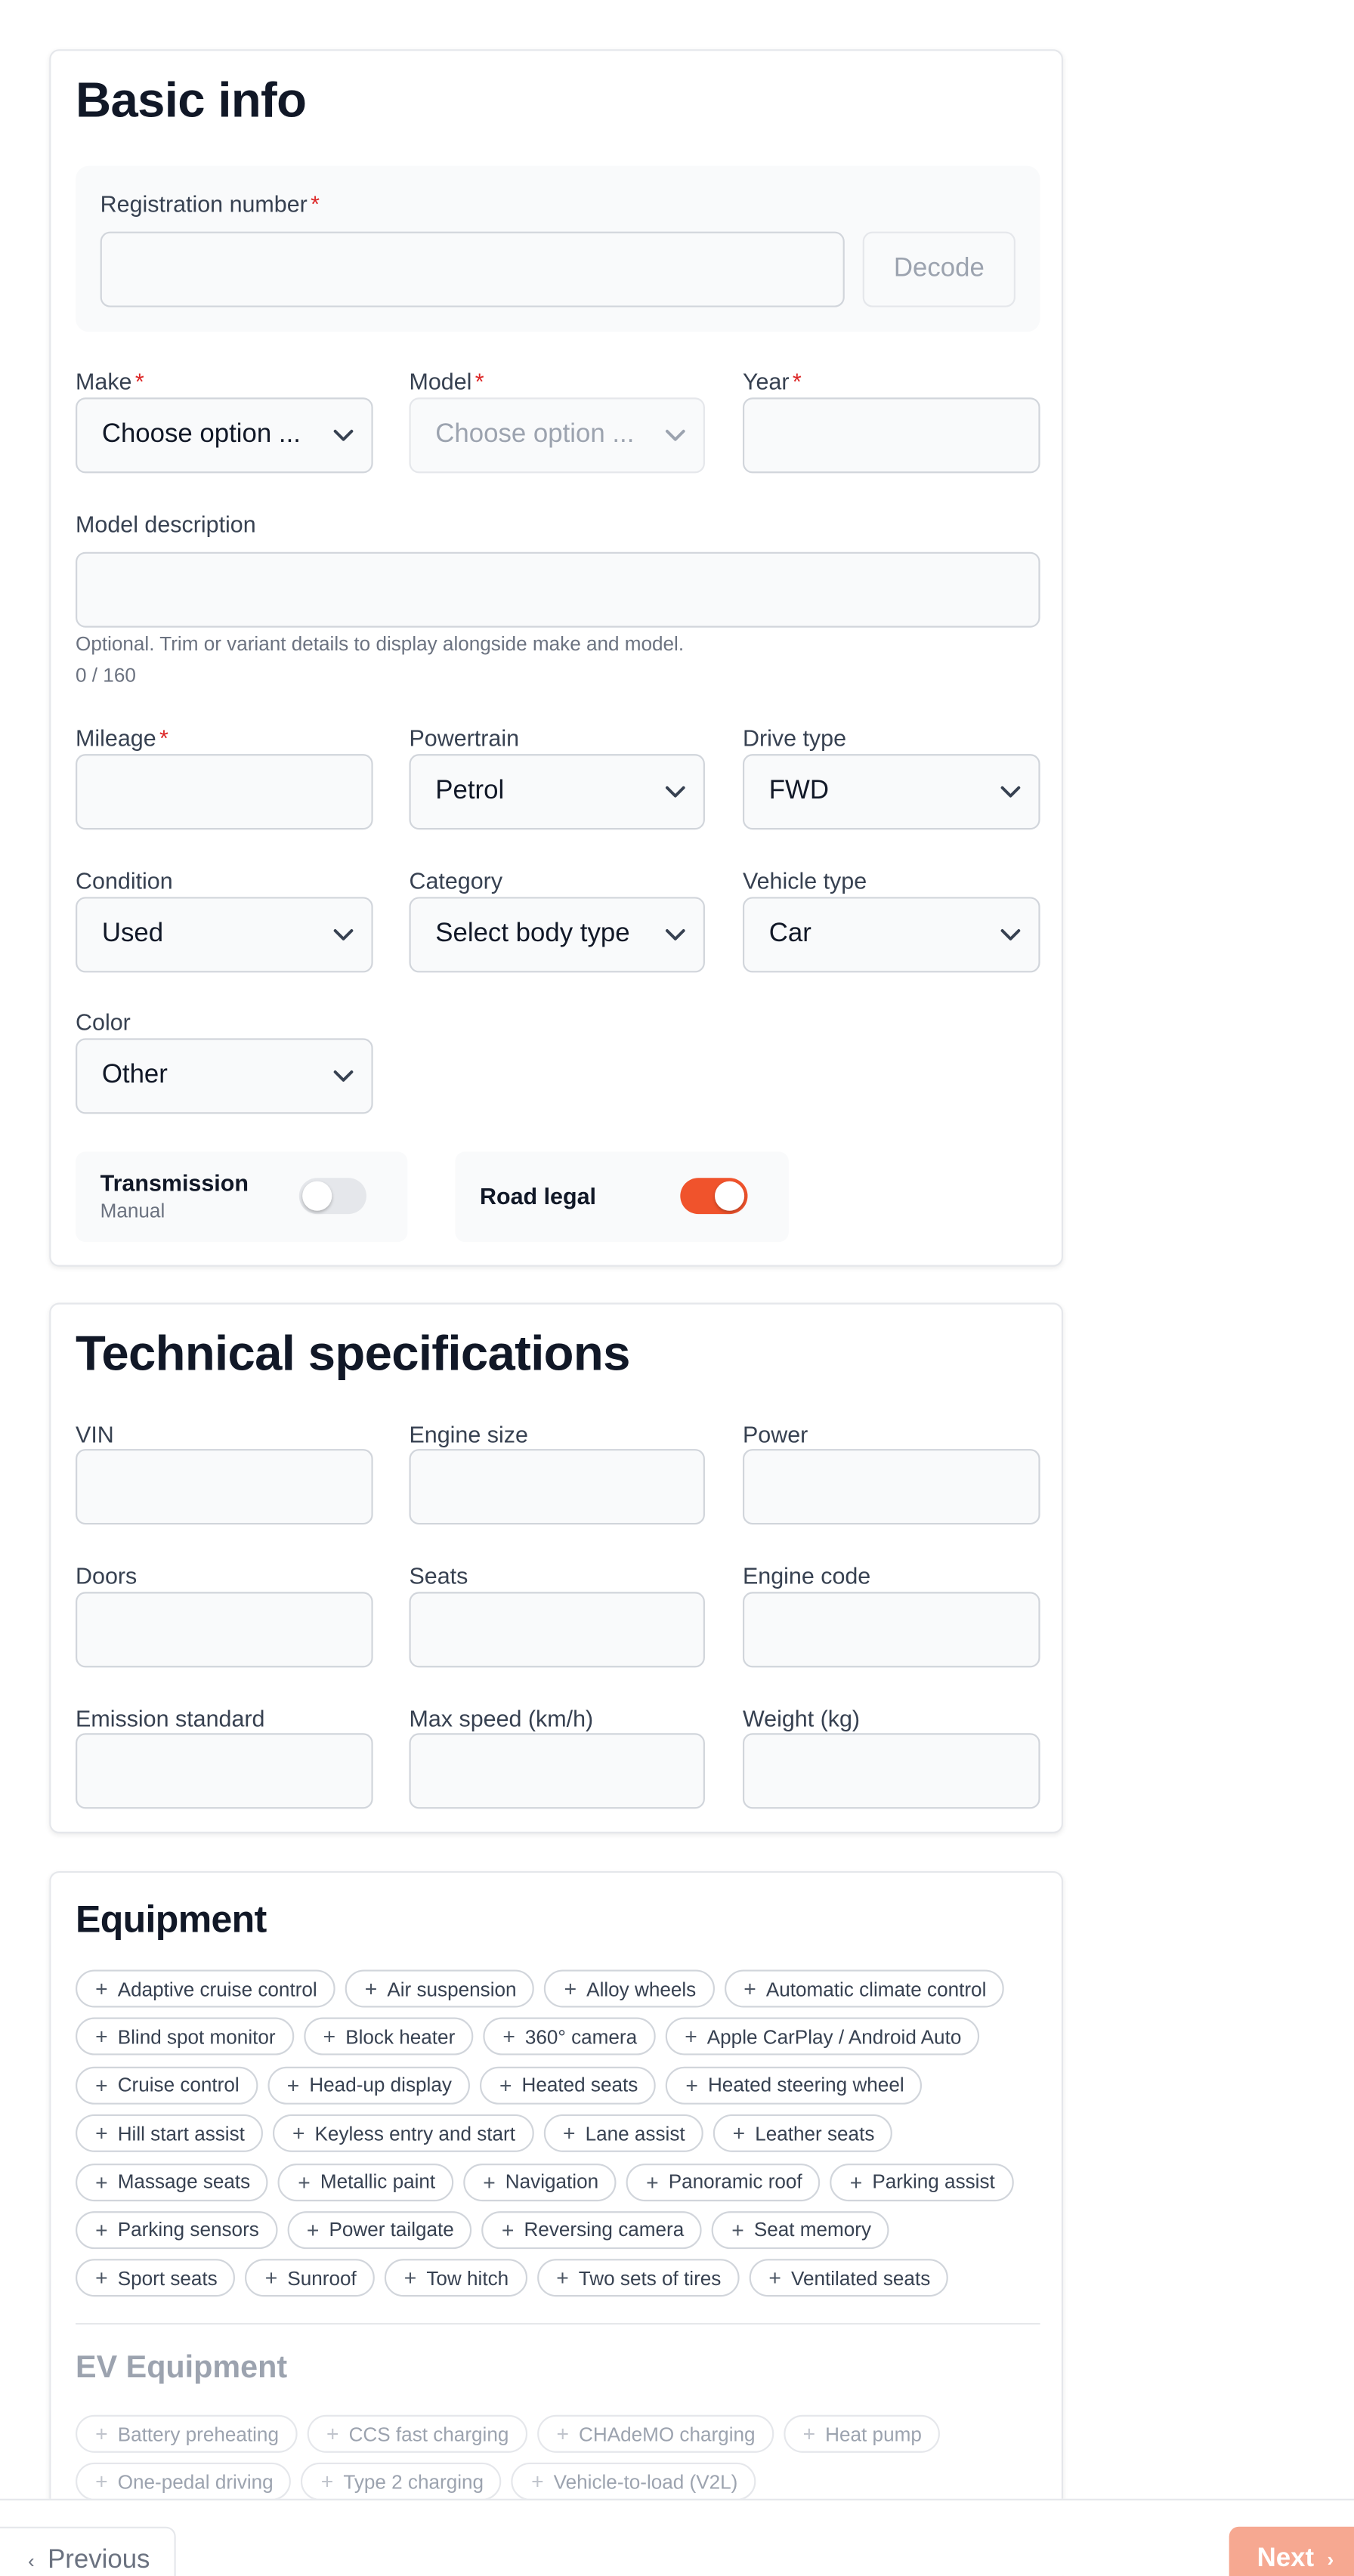  What do you see at coordinates (172, 2182) in the screenshot?
I see `equipment-chip: + Massage seats` at bounding box center [172, 2182].